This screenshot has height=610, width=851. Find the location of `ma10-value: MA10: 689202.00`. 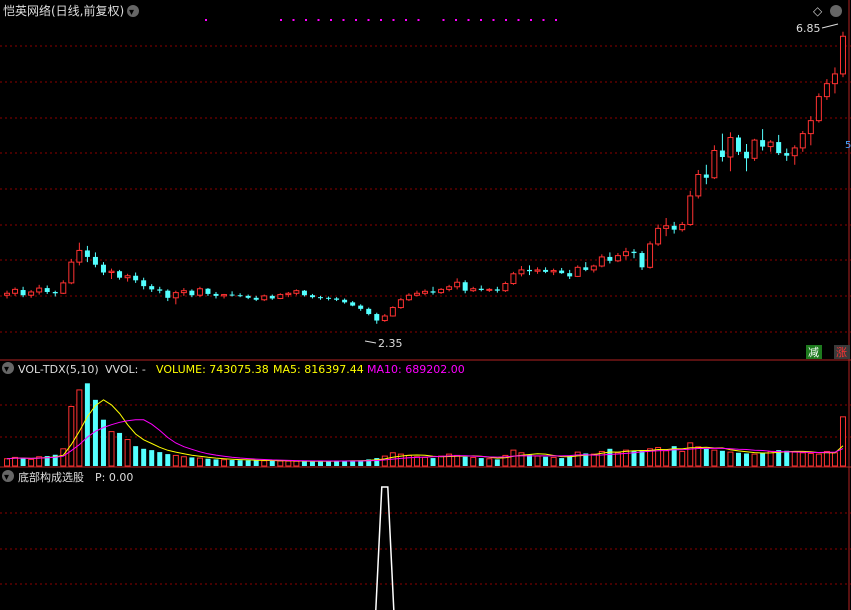

ma10-value: MA10: 689202.00 is located at coordinates (416, 369).